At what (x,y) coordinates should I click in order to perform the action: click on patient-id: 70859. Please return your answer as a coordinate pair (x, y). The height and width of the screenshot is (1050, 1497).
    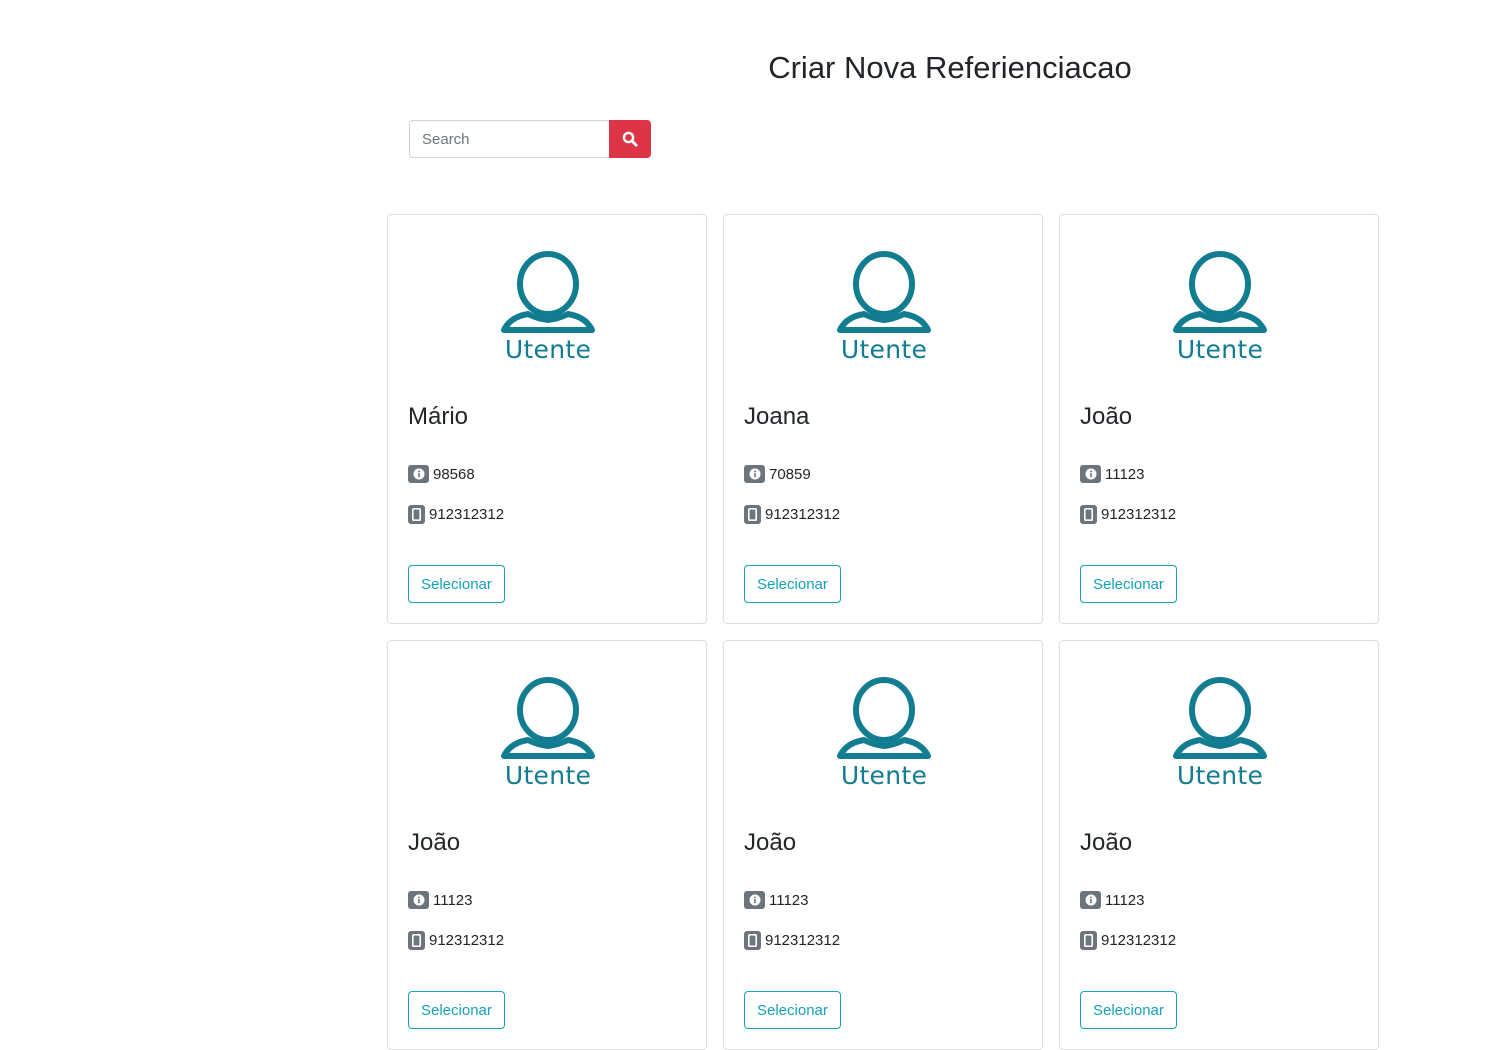
    Looking at the image, I should click on (790, 474).